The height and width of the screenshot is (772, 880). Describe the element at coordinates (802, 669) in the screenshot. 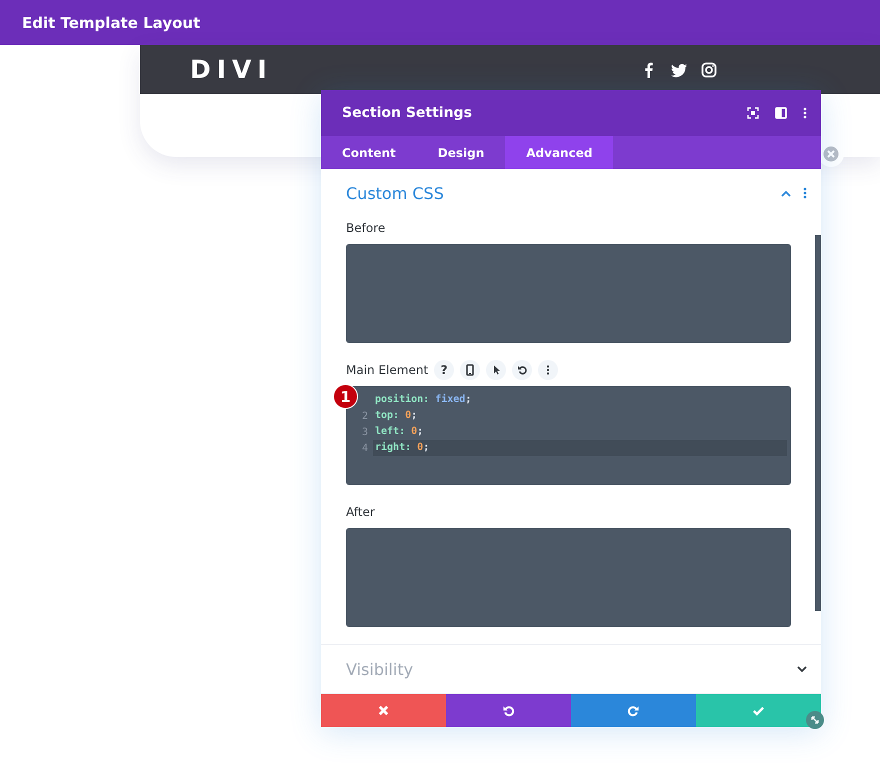

I see `chevron-down-icon` at that location.